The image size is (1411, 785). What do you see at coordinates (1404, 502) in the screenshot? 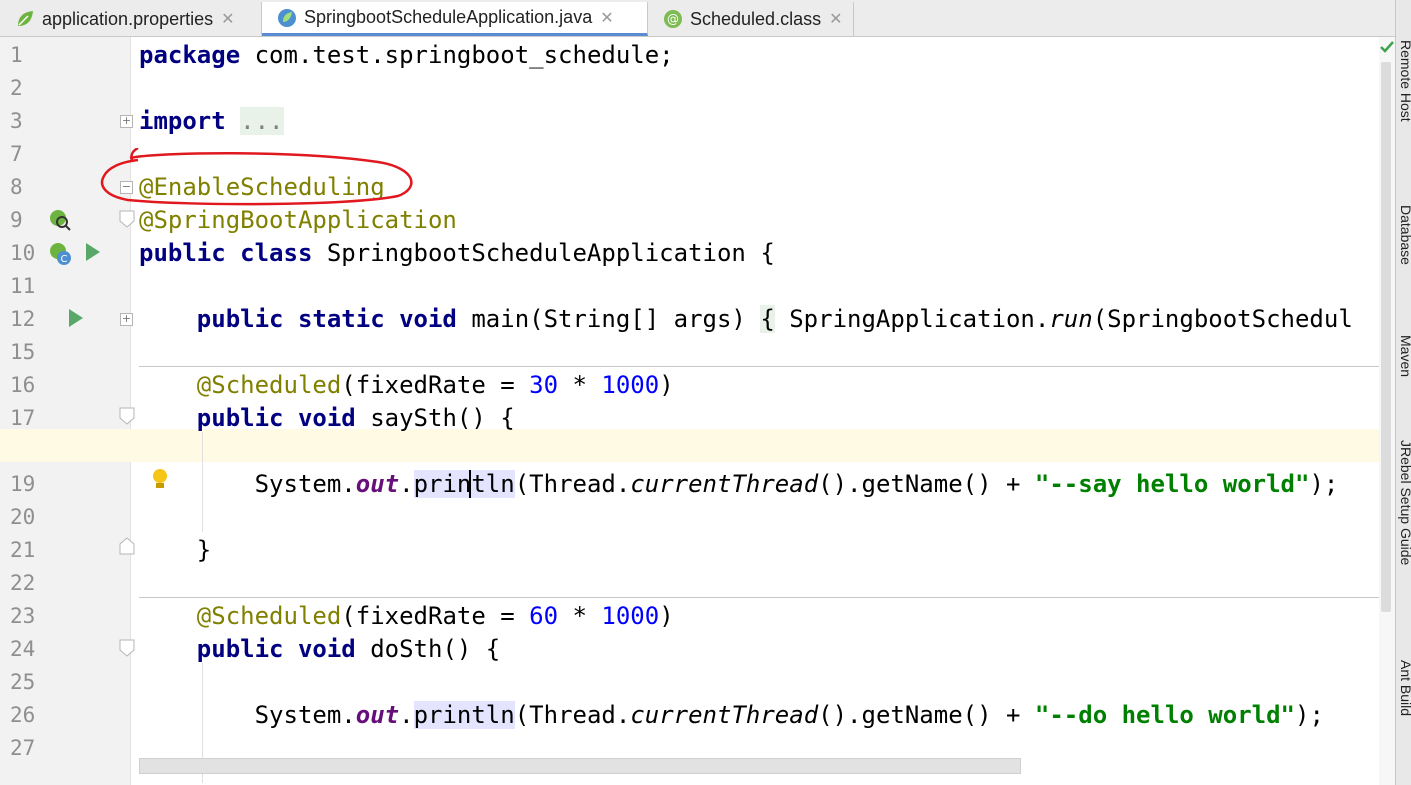
I see `tool-window-jrebel-setup-guide: JRebel Setup Guide` at bounding box center [1404, 502].